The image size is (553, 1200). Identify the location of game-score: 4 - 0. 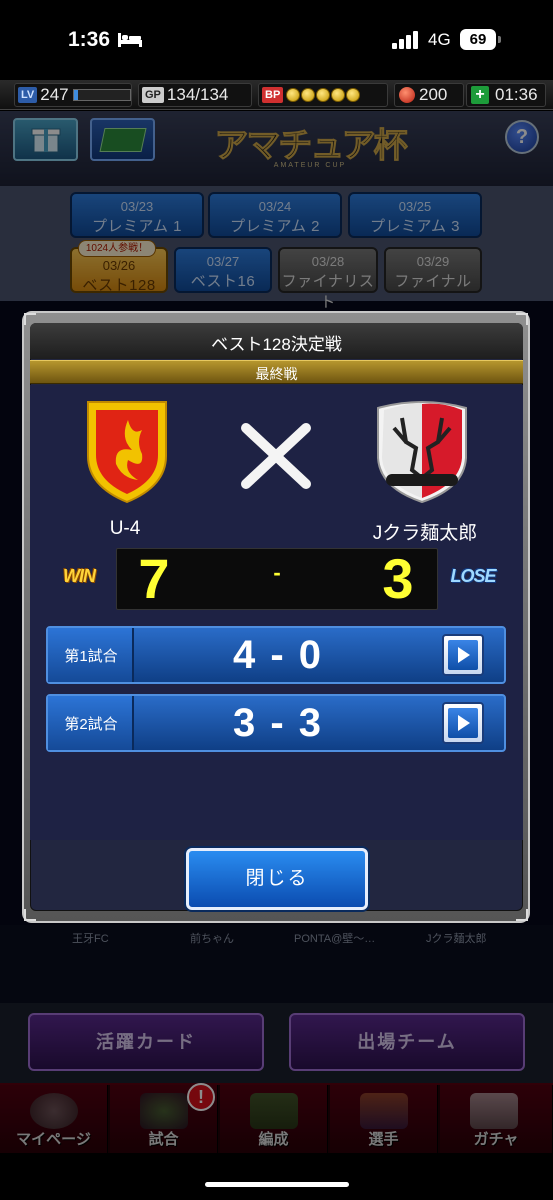
(278, 655).